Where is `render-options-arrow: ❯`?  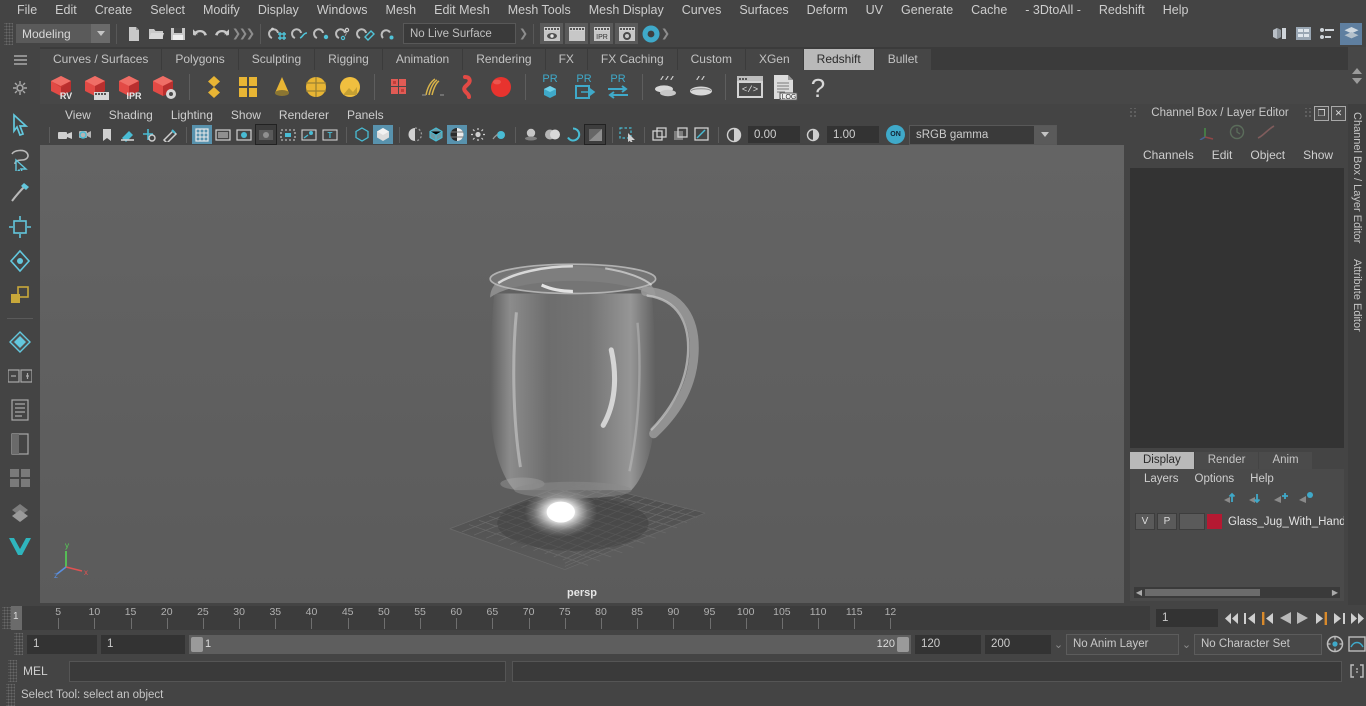
render-options-arrow: ❯ is located at coordinates (665, 33).